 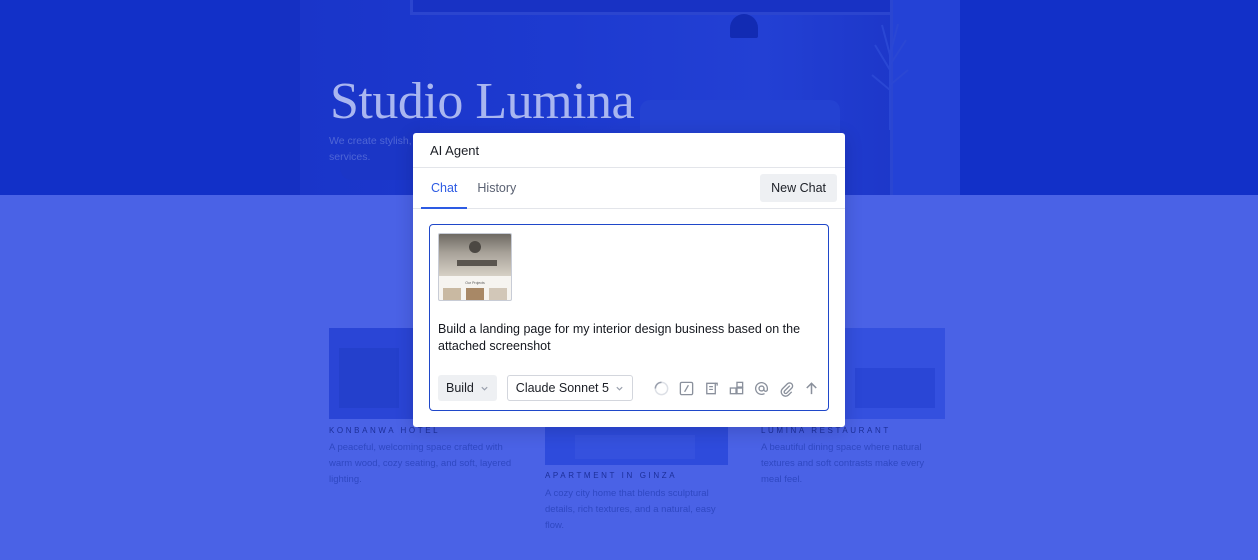 I want to click on composer-actions, so click(x=736, y=388).